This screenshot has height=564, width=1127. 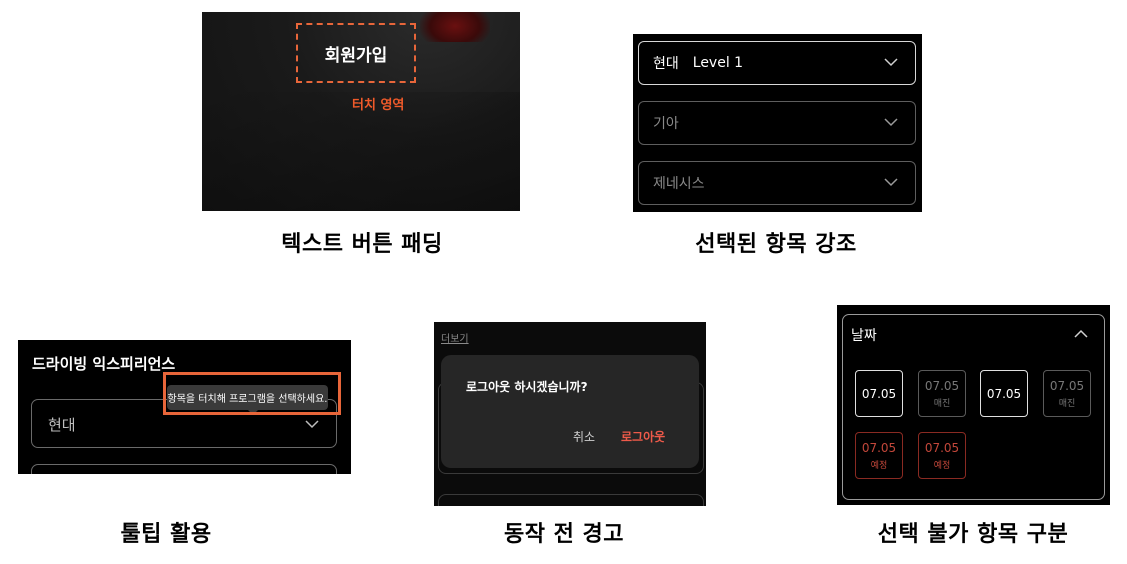 I want to click on dropdown-label: 현대, so click(x=666, y=64).